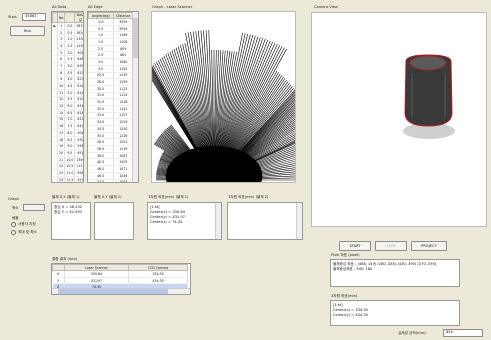 The height and width of the screenshot is (340, 491). What do you see at coordinates (78, 26) in the screenshot?
I see `all-data-cell: 3837` at bounding box center [78, 26].